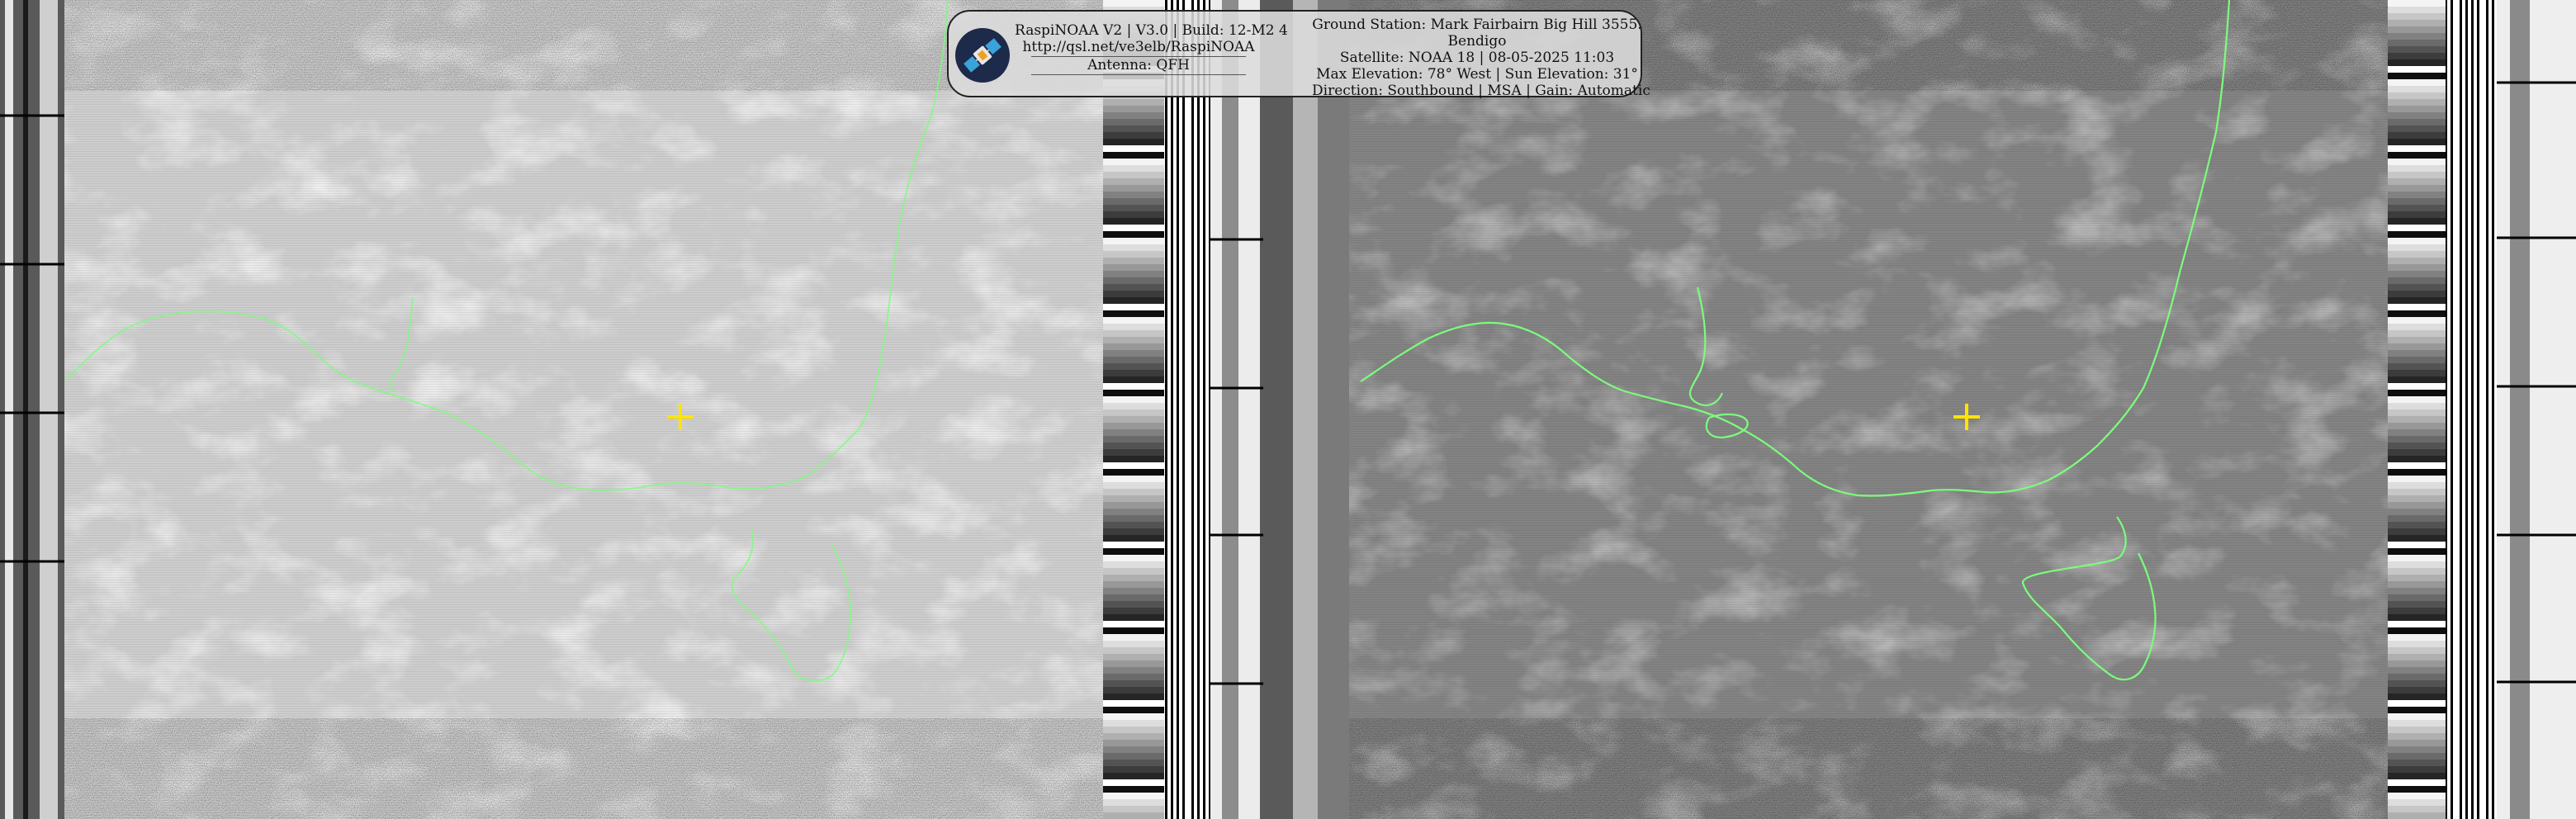 The height and width of the screenshot is (819, 2576). What do you see at coordinates (1138, 65) in the screenshot?
I see `antenna-text: Antenna: QFH` at bounding box center [1138, 65].